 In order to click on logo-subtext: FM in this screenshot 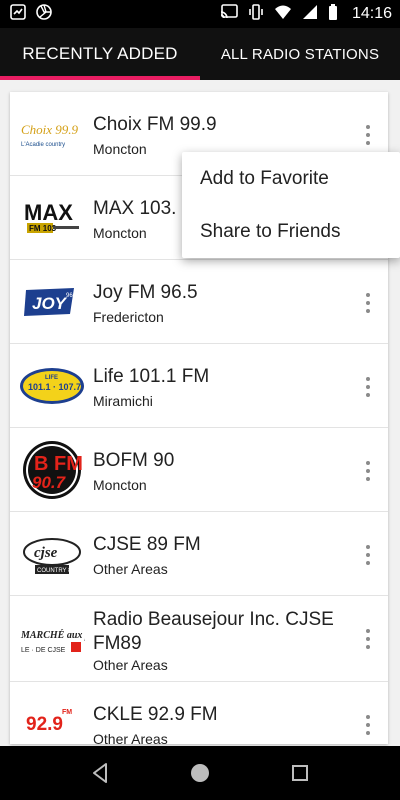, I will do `click(67, 712)`.